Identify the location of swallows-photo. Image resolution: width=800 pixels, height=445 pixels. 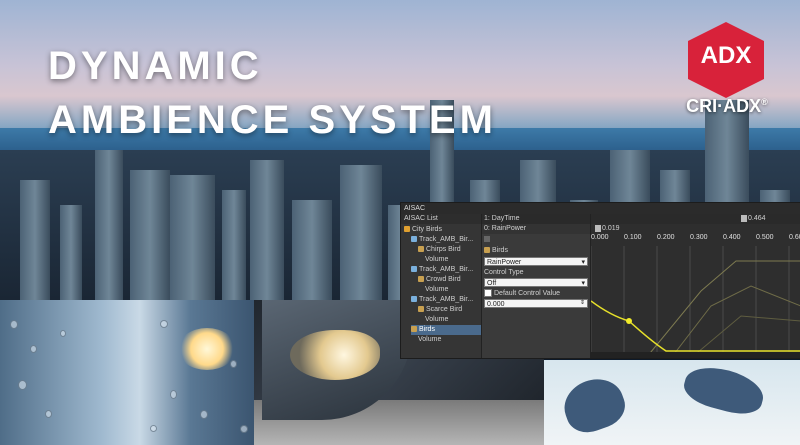
(672, 402).